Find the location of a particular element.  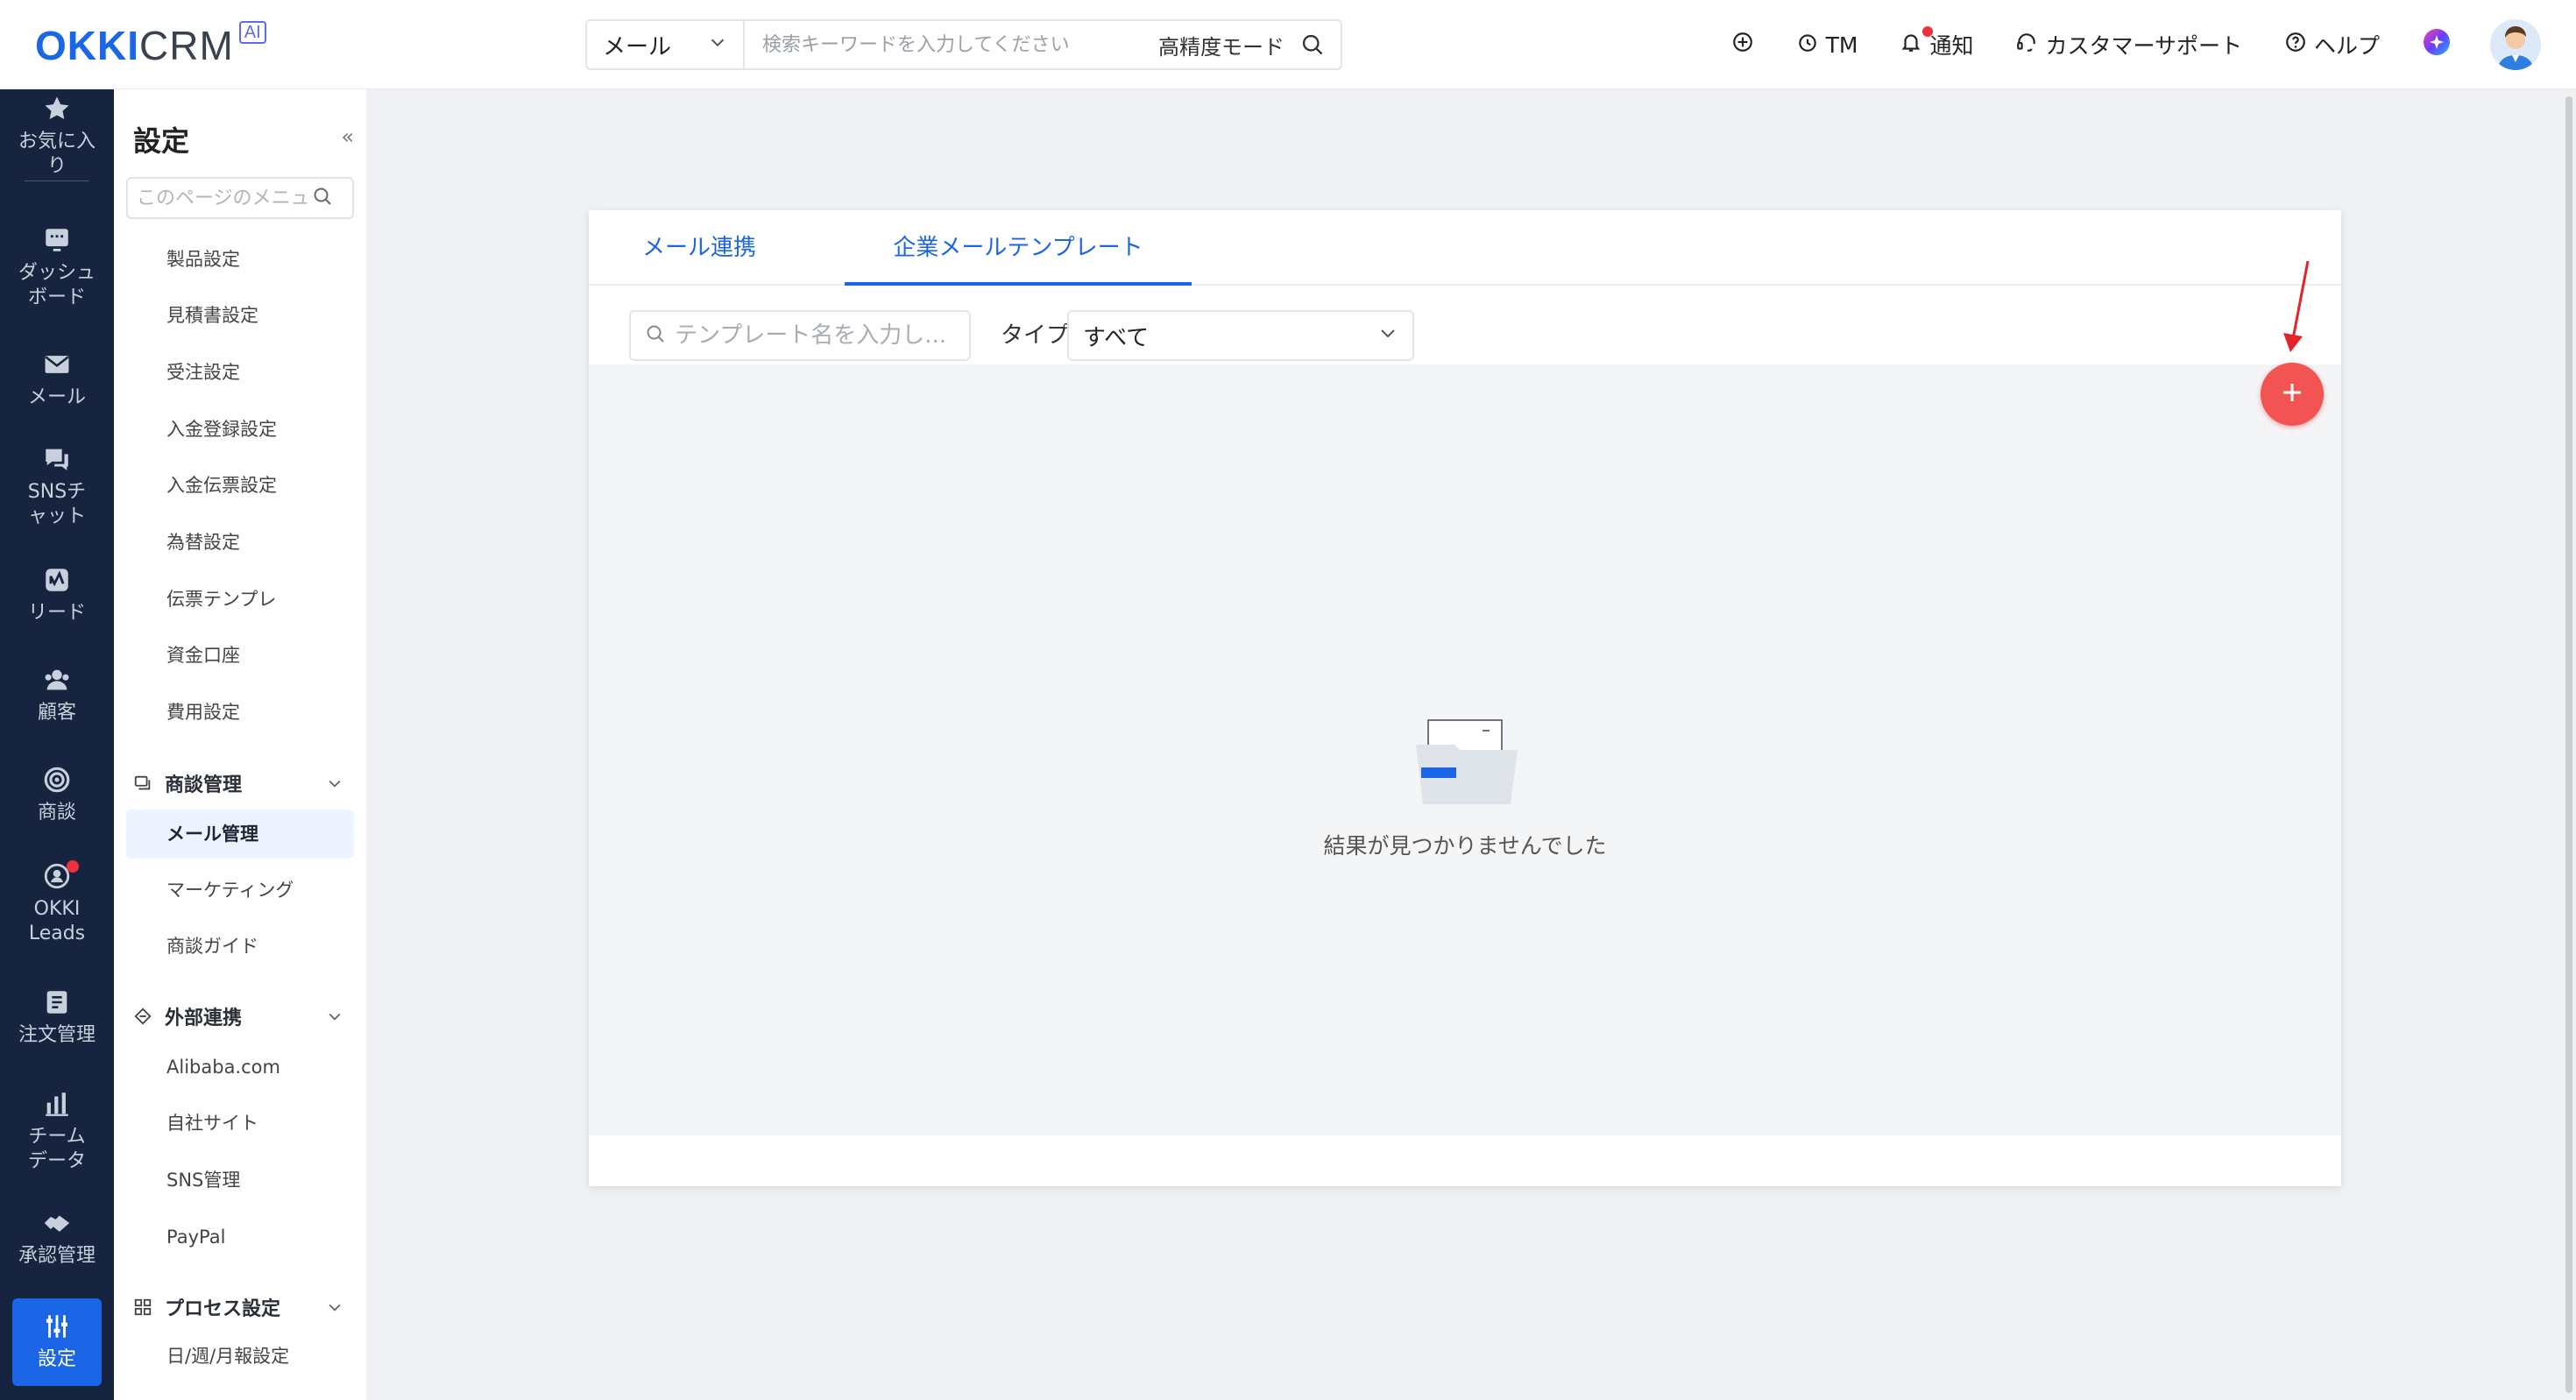

notification-button: 通知 is located at coordinates (1936, 44).